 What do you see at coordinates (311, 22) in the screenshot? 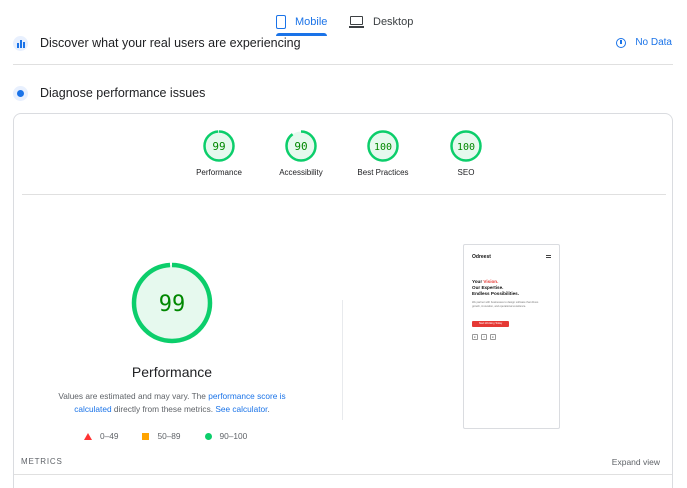
I see `tab-mobile-label: Mobile` at bounding box center [311, 22].